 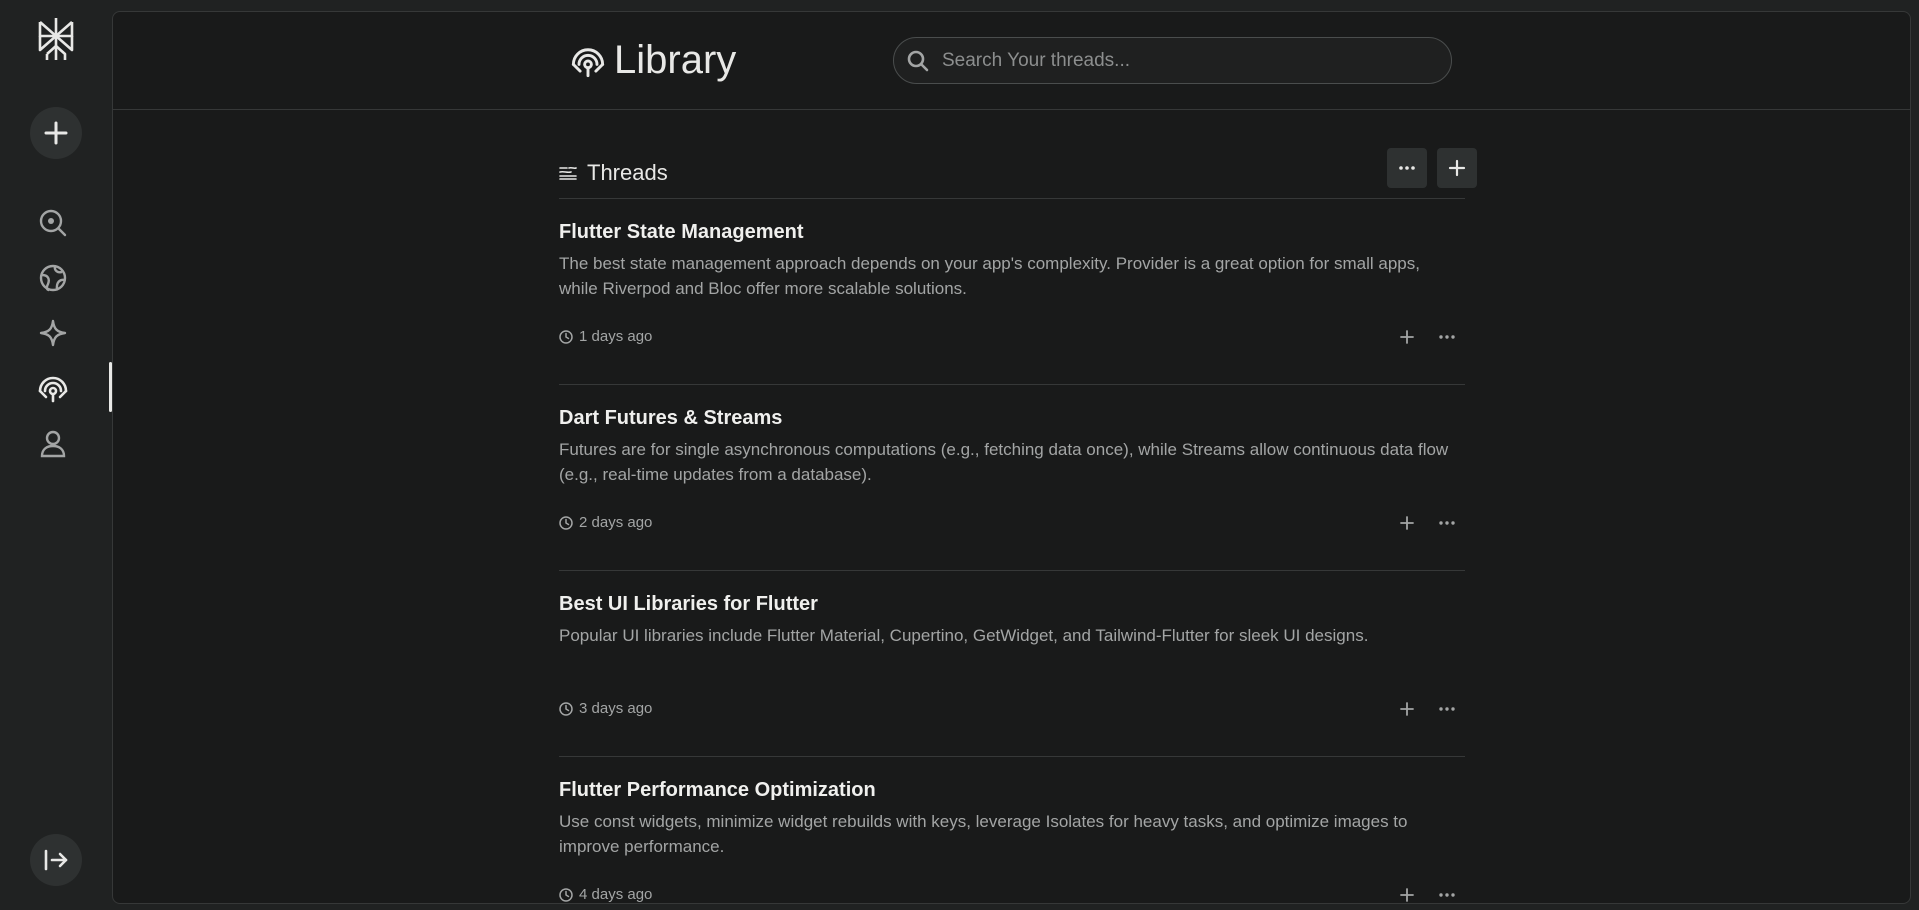 I want to click on thread-title: Best UI Libraries for Flutter, so click(x=688, y=604).